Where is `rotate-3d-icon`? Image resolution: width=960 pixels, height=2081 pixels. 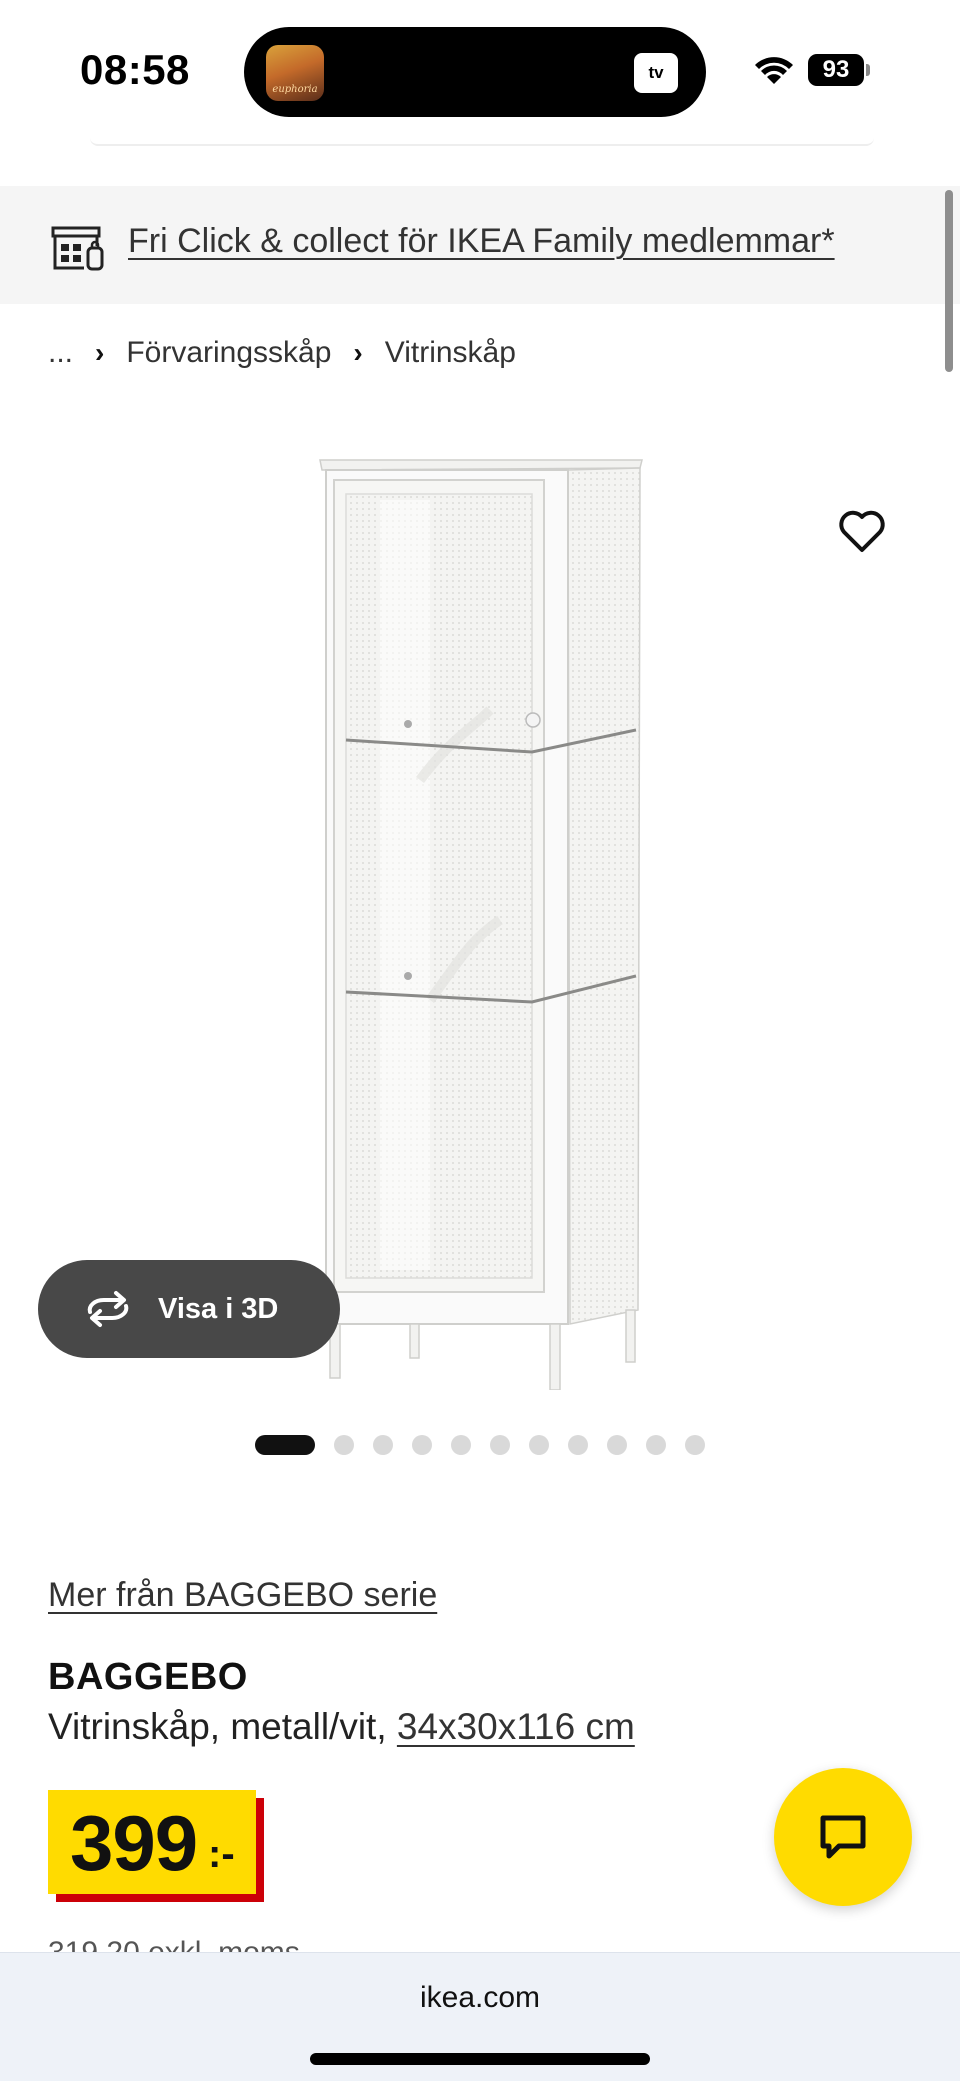
rotate-3d-icon is located at coordinates (108, 1309).